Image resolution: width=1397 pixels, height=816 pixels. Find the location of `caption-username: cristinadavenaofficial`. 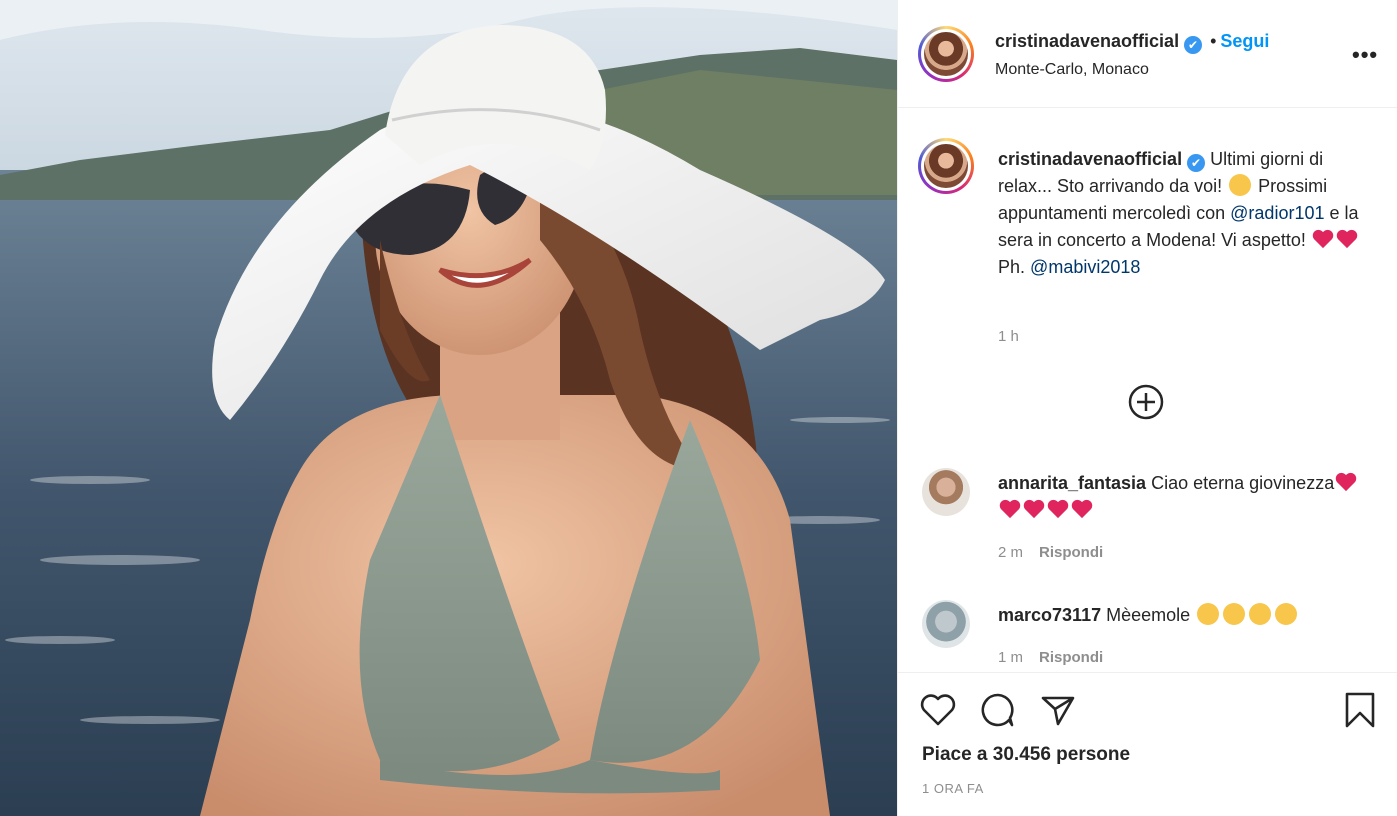

caption-username: cristinadavenaofficial is located at coordinates (1090, 159).